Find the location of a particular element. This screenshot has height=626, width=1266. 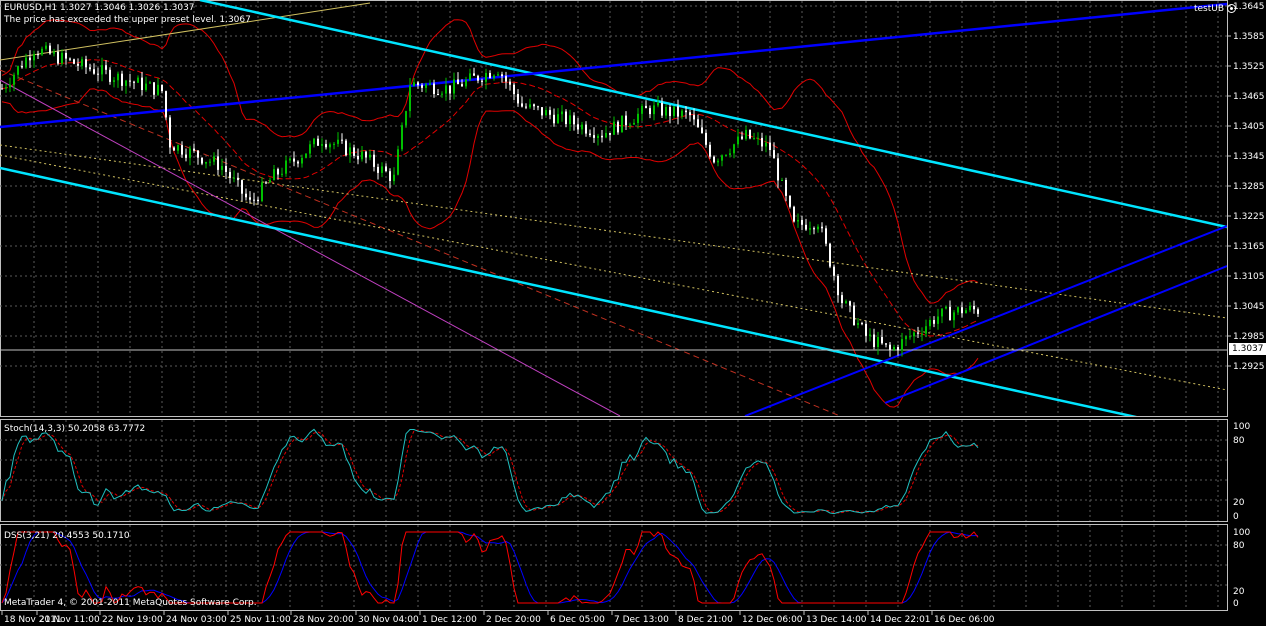

smiley-icon is located at coordinates (1231, 8).